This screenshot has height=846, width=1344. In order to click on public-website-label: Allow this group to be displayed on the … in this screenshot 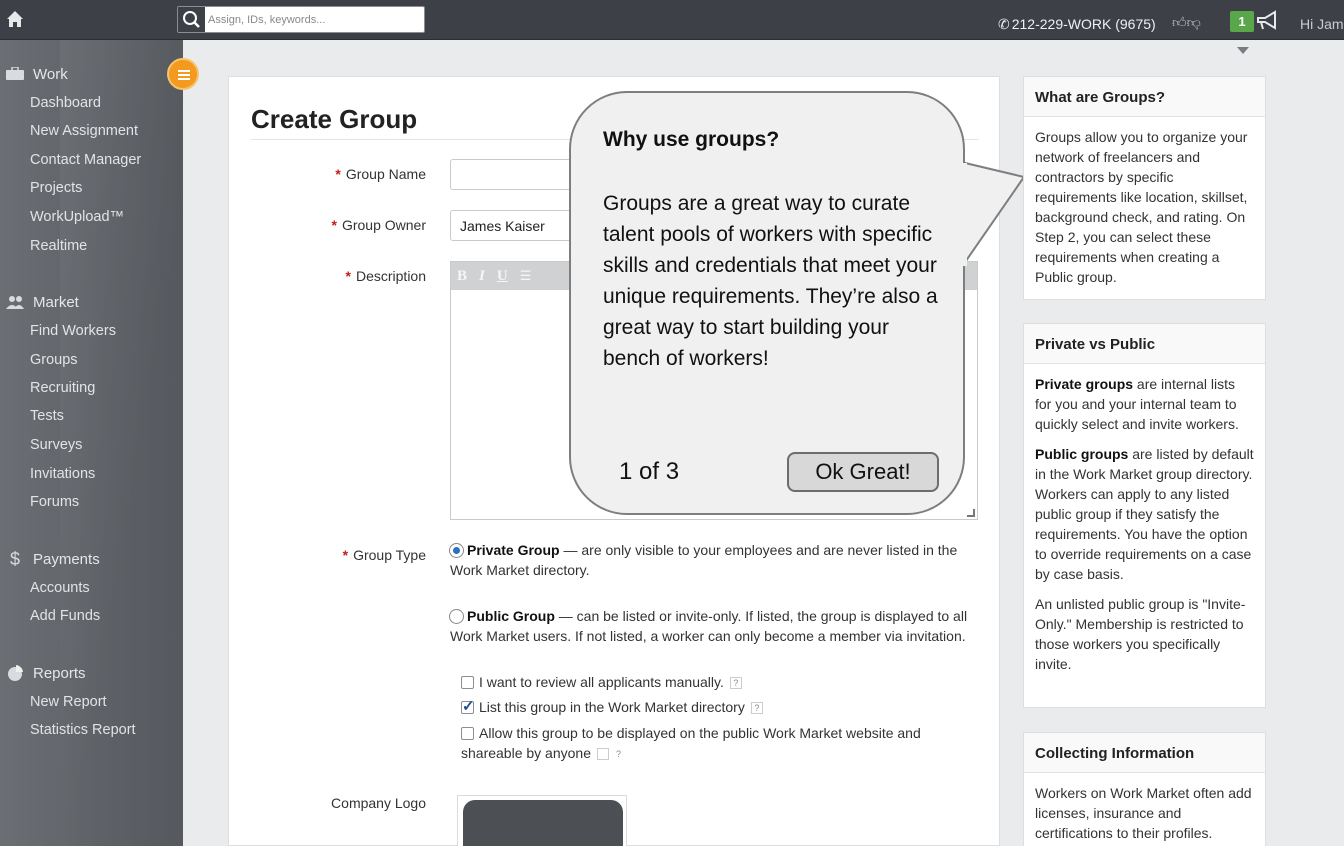, I will do `click(691, 743)`.